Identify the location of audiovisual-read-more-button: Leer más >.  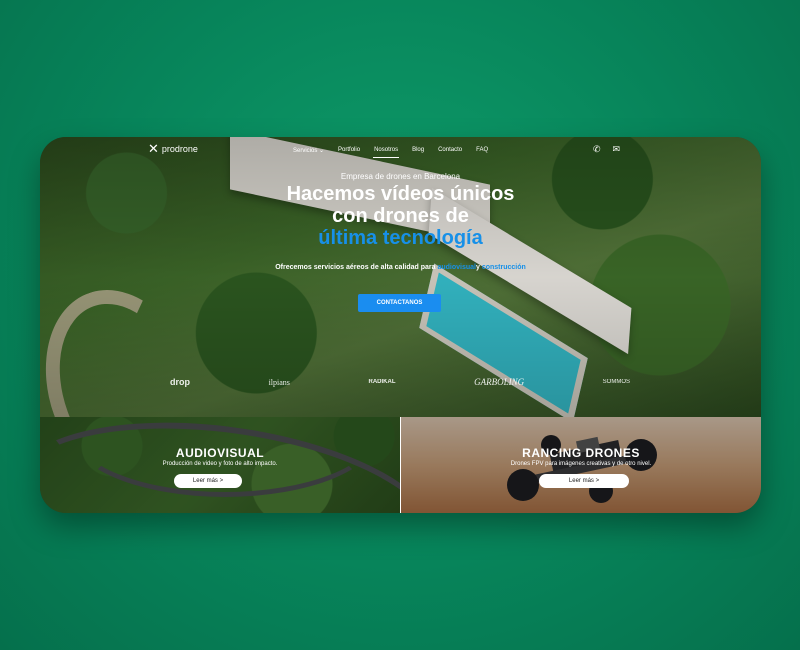
(208, 481).